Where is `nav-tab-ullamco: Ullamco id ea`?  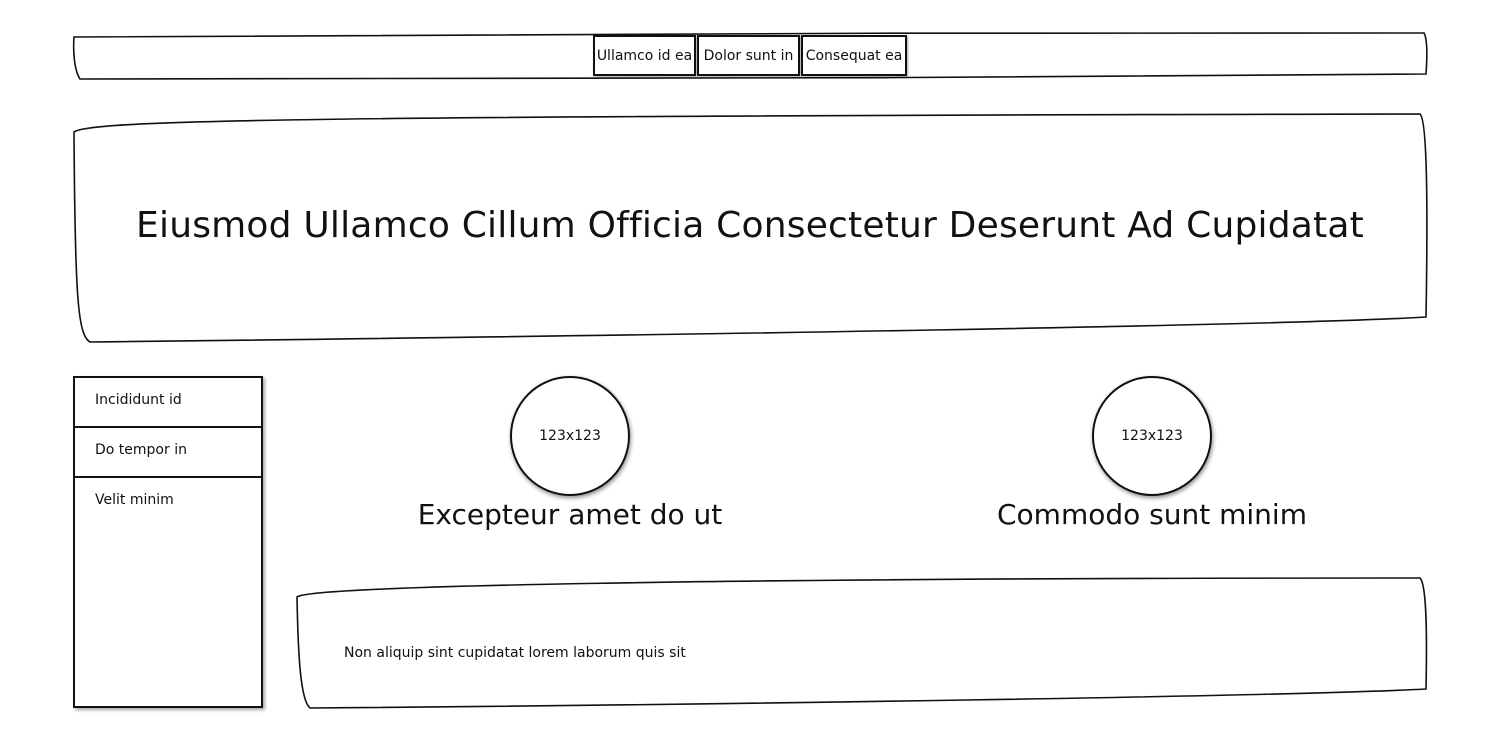
nav-tab-ullamco: Ullamco id ea is located at coordinates (644, 55).